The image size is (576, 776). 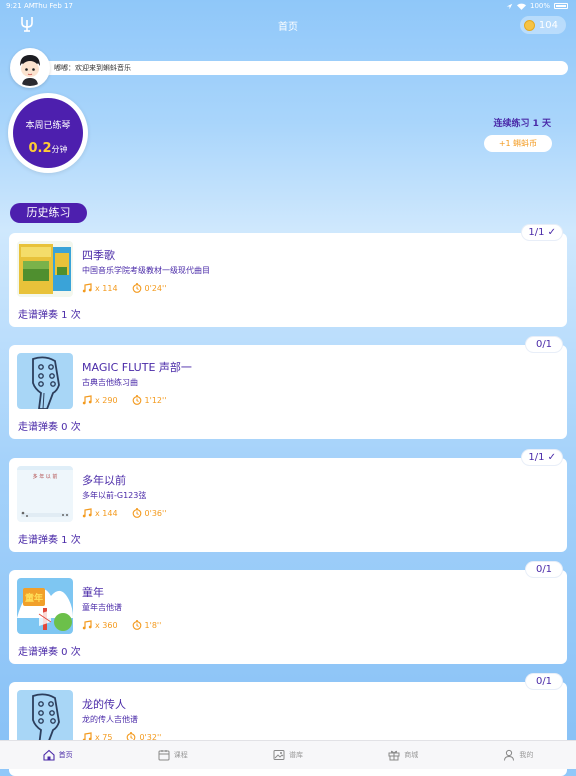 What do you see at coordinates (53, 6) in the screenshot?
I see `status-date: Thu Feb 17` at bounding box center [53, 6].